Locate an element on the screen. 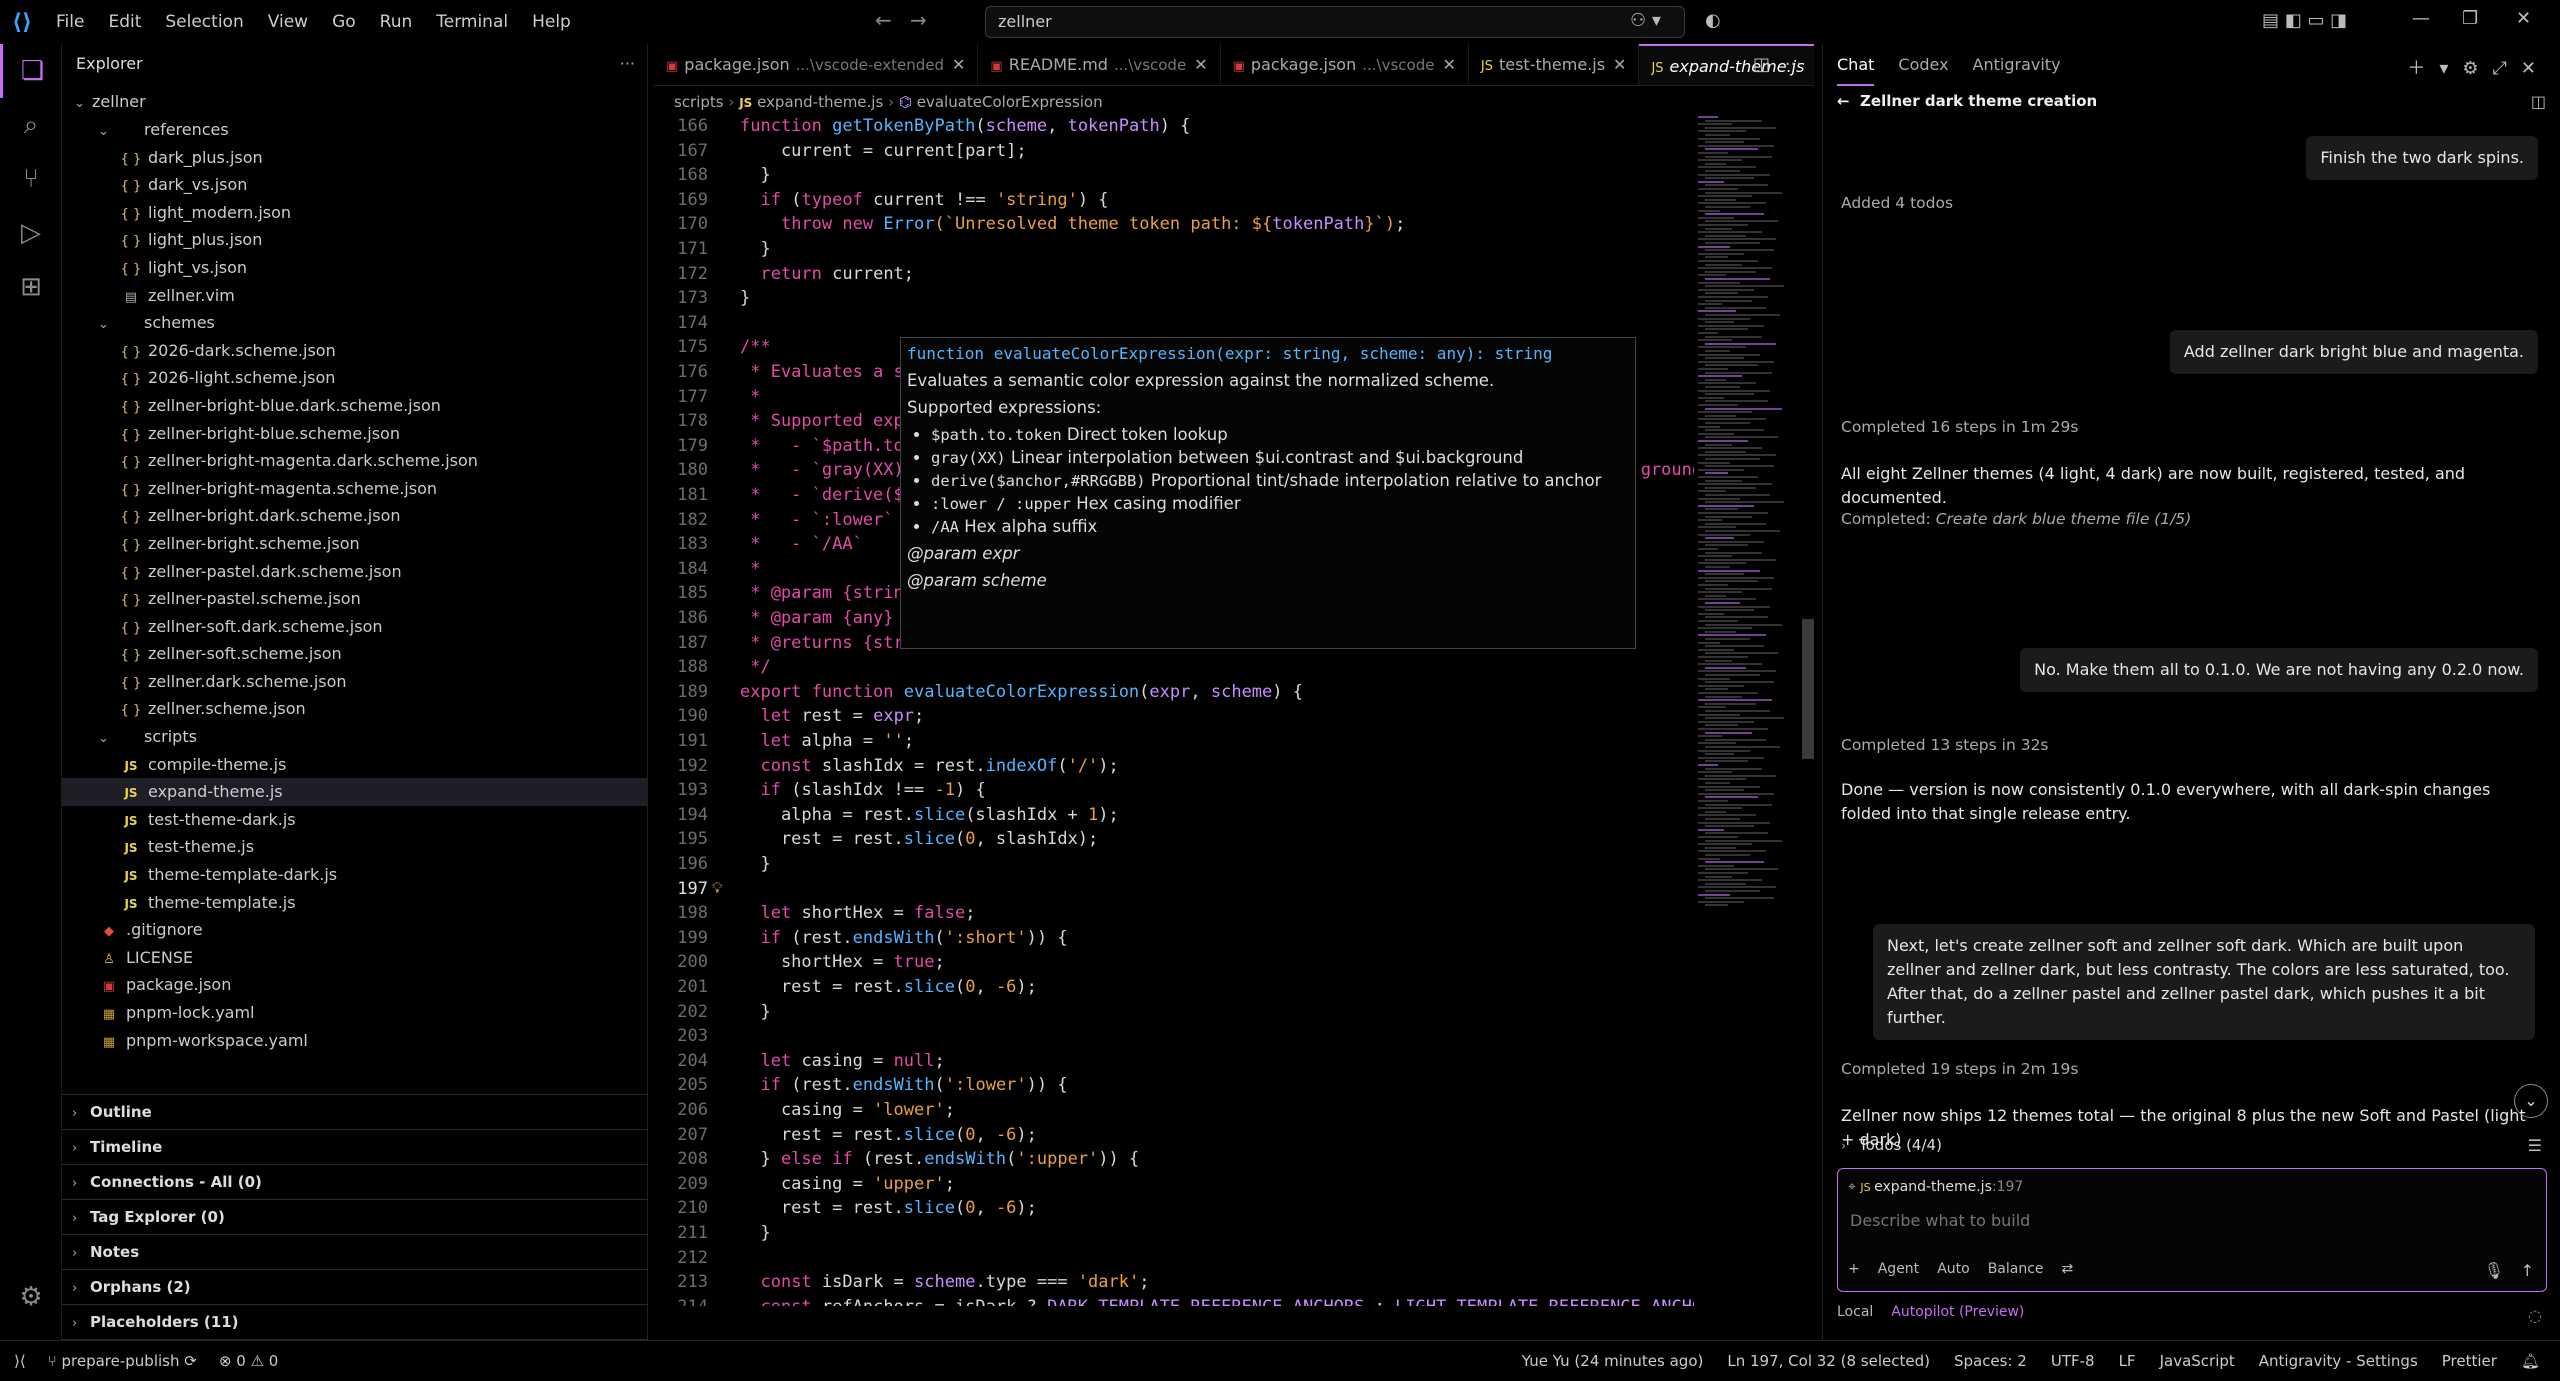  auto-button: Auto is located at coordinates (1953, 1269).